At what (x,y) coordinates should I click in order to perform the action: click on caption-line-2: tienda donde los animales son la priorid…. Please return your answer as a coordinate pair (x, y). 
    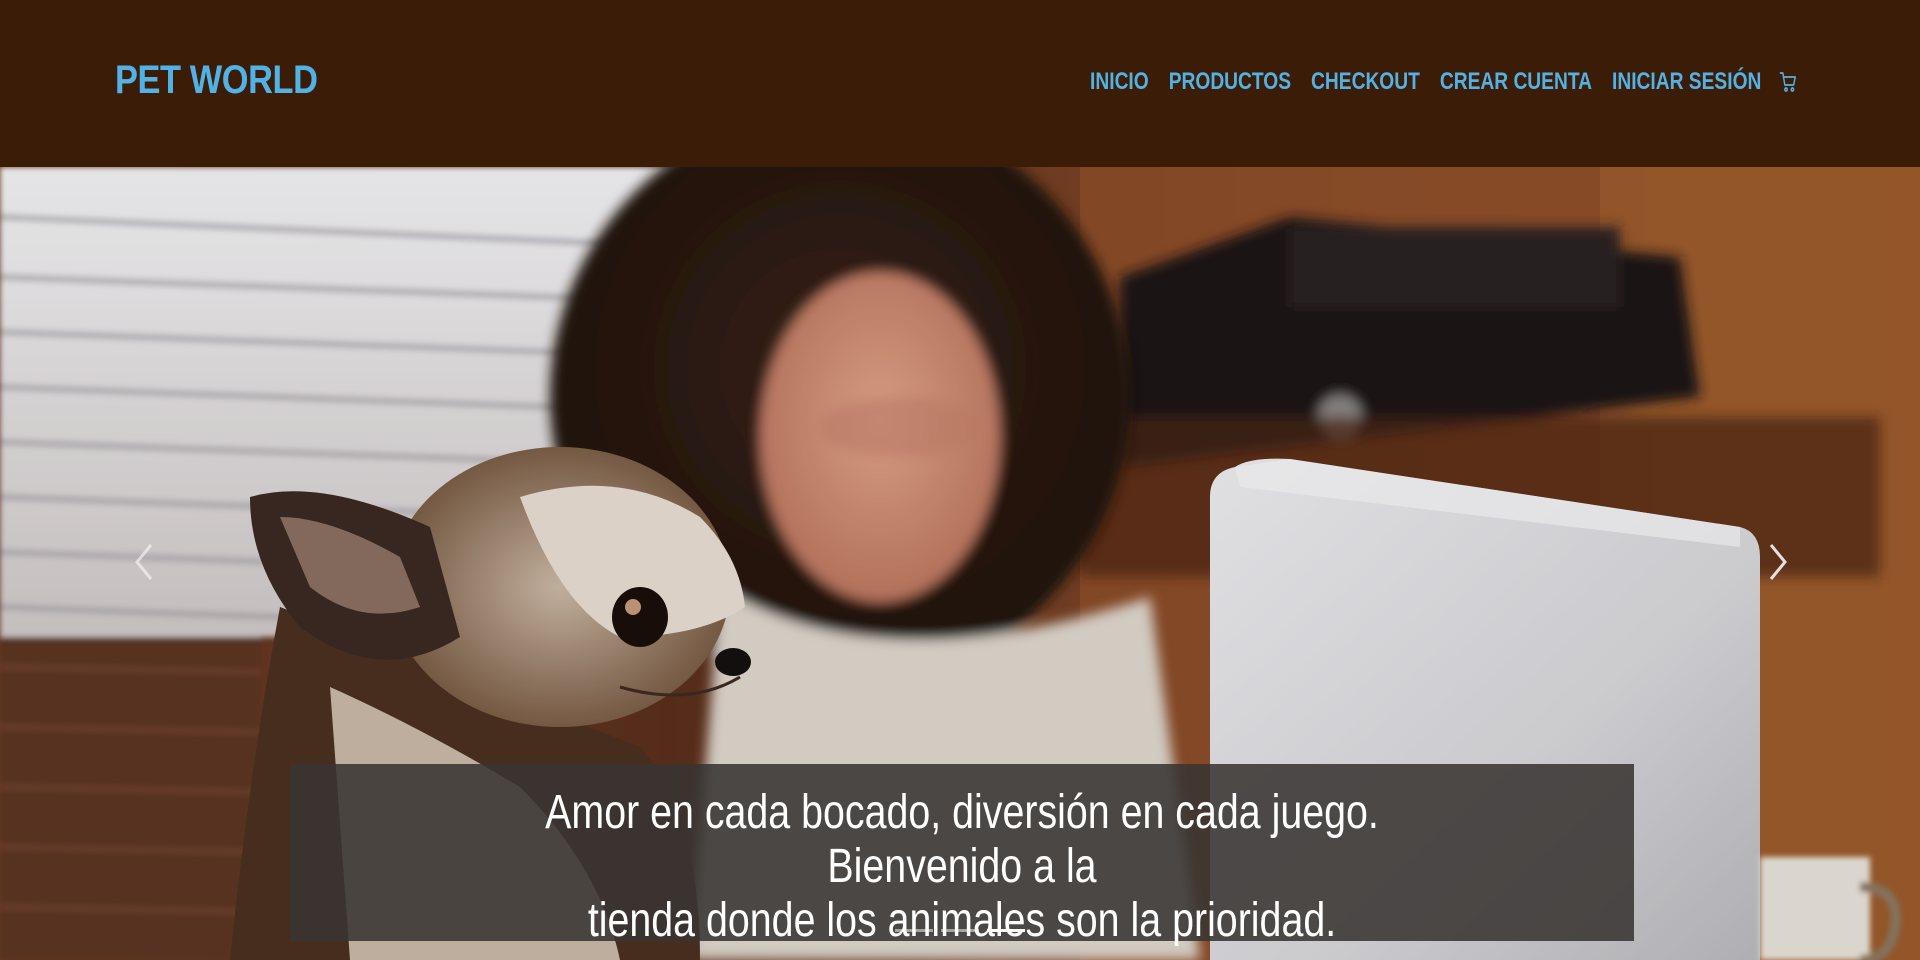
    Looking at the image, I should click on (962, 920).